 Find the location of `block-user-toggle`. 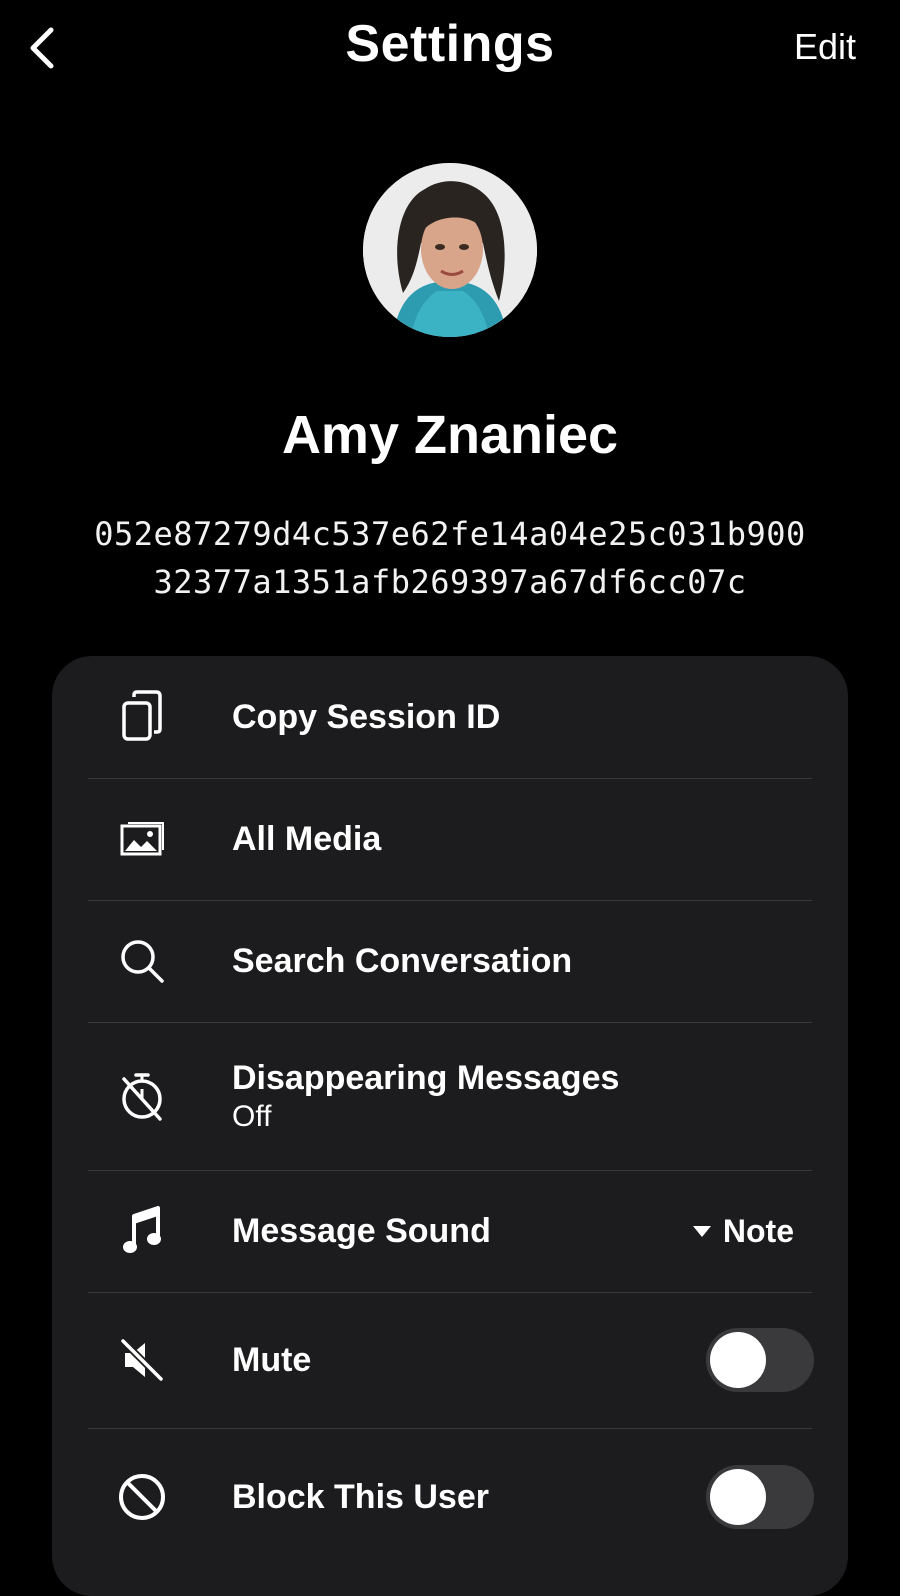

block-user-toggle is located at coordinates (760, 1497).